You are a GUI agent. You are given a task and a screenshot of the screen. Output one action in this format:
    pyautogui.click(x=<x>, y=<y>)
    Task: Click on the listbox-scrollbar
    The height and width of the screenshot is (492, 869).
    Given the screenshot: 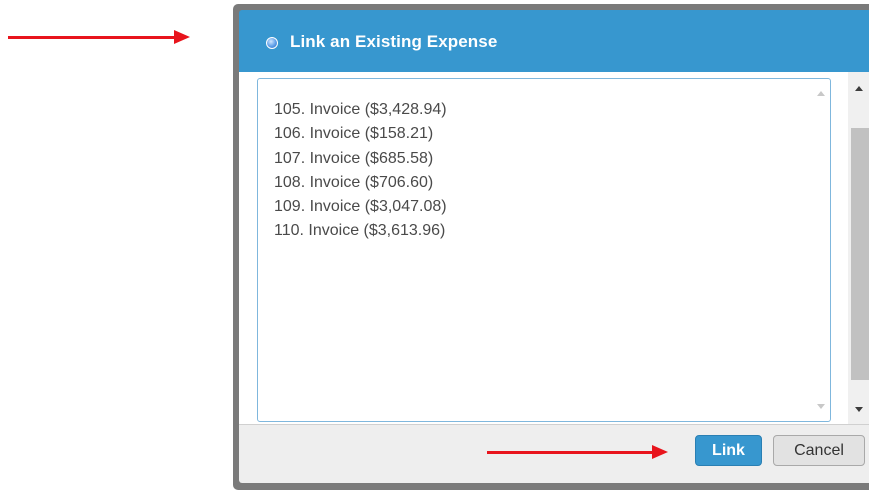 What is the action you would take?
    pyautogui.click(x=821, y=250)
    